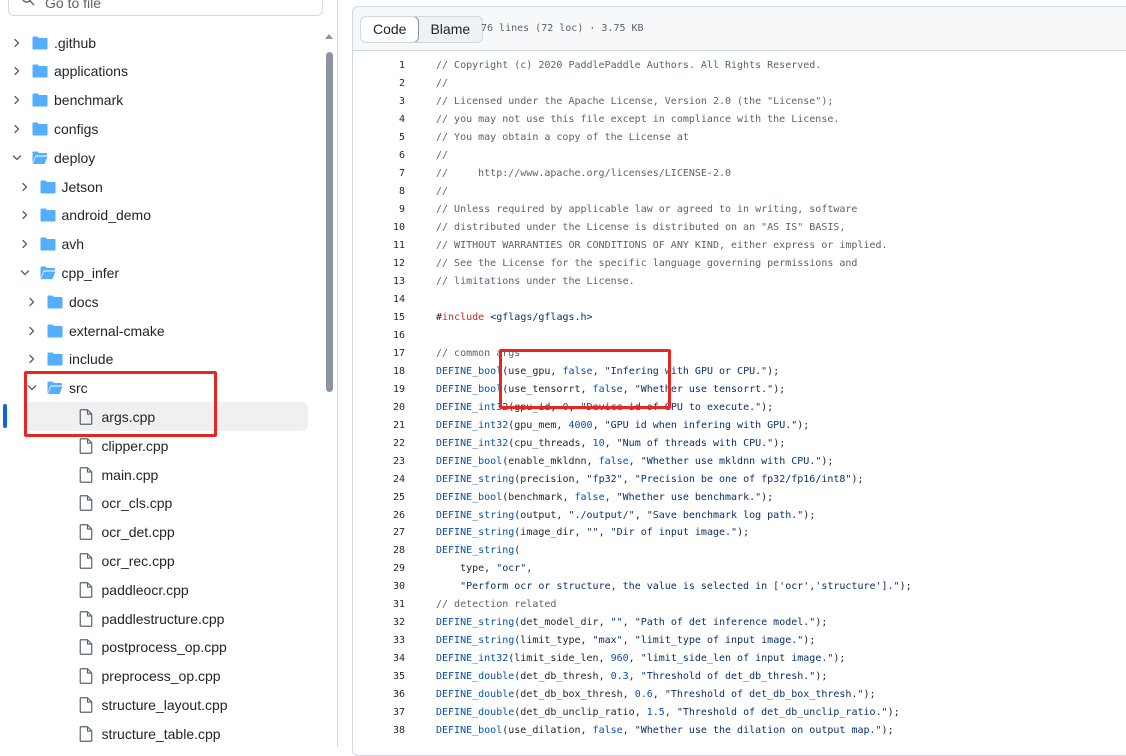 The width and height of the screenshot is (1126, 756). Describe the element at coordinates (379, 551) in the screenshot. I see `line-number: 28` at that location.